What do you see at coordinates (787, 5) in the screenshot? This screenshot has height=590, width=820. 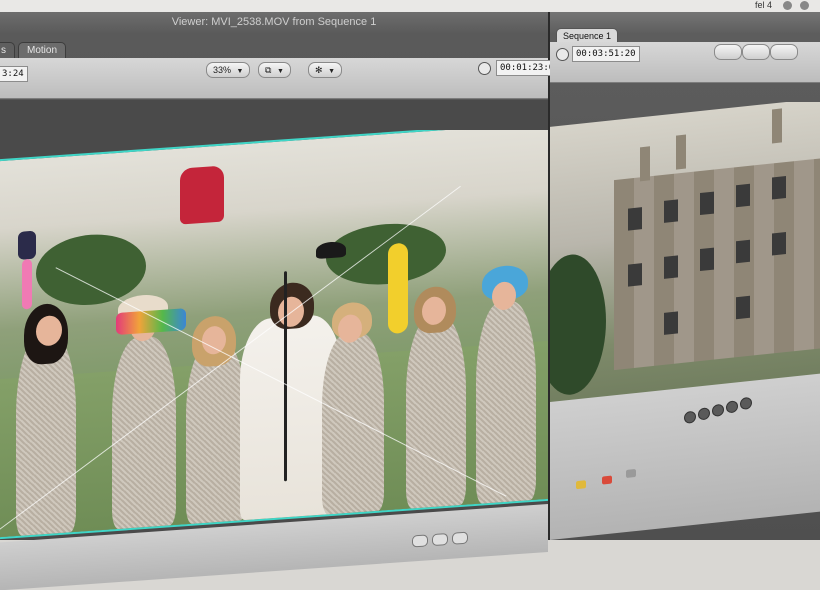 I see `status-icon` at bounding box center [787, 5].